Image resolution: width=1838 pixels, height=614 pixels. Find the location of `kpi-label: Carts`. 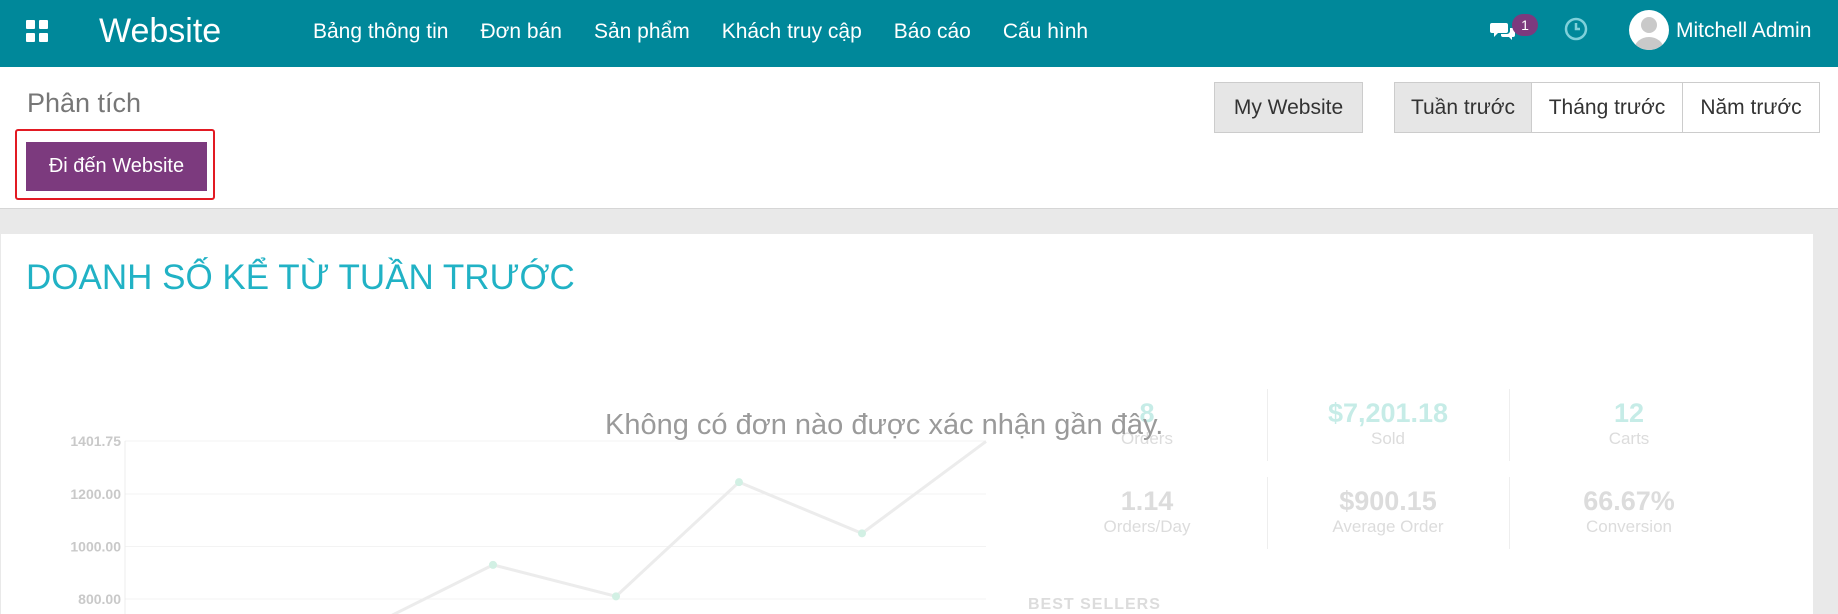

kpi-label: Carts is located at coordinates (1629, 438).